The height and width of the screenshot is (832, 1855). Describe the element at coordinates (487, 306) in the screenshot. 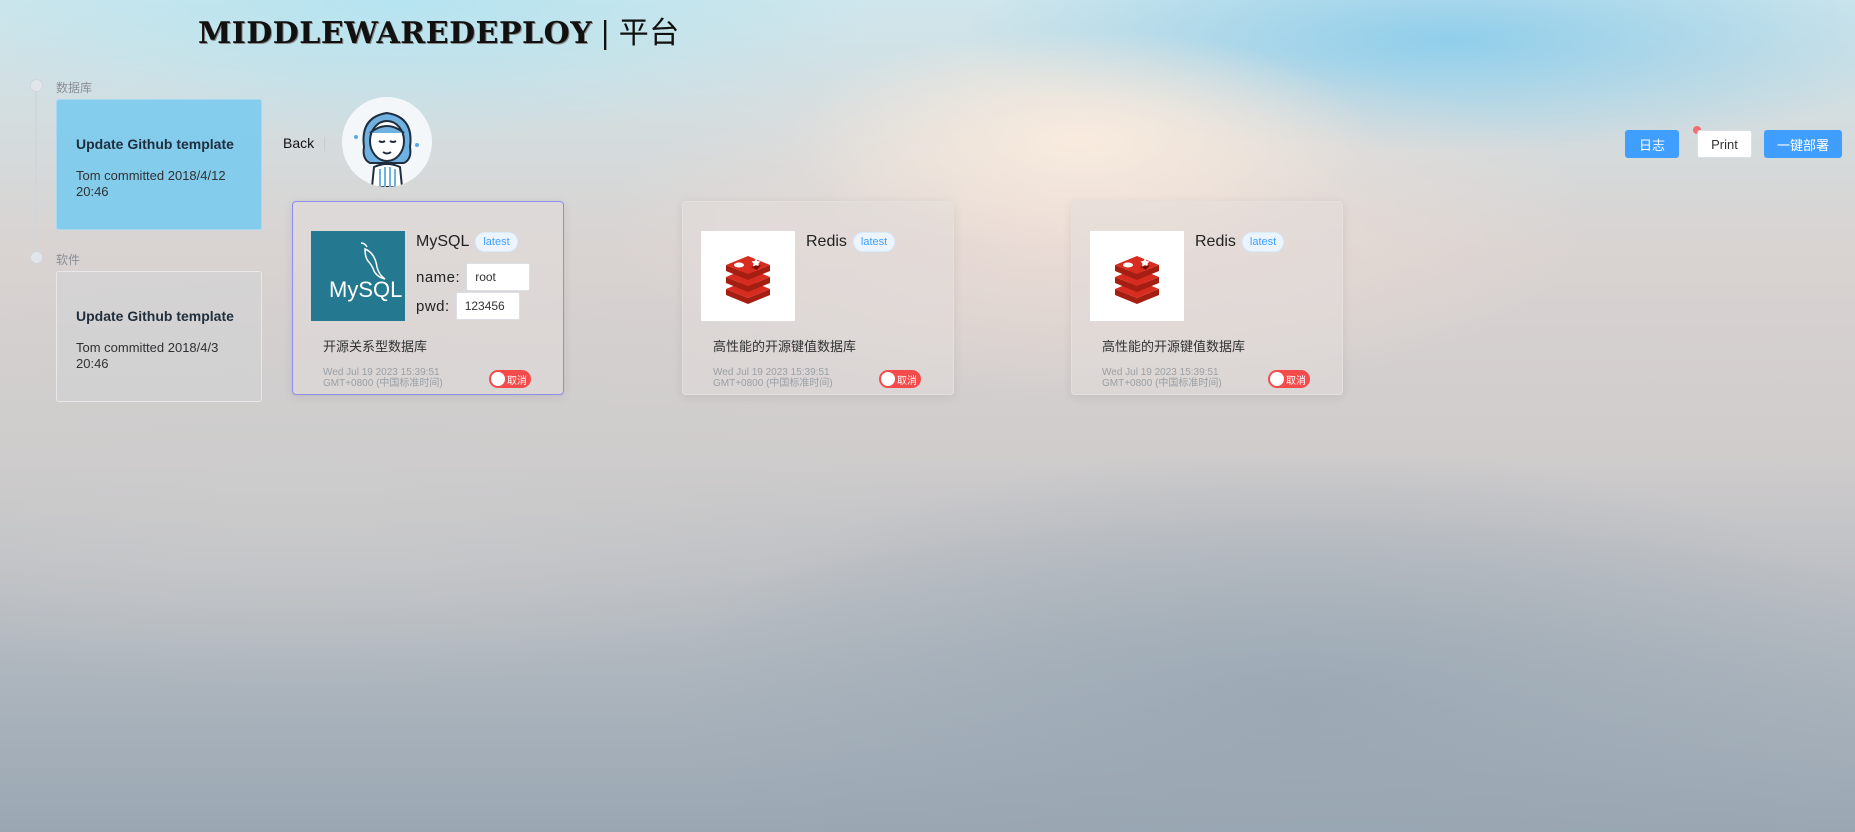

I see `pwd-input` at that location.